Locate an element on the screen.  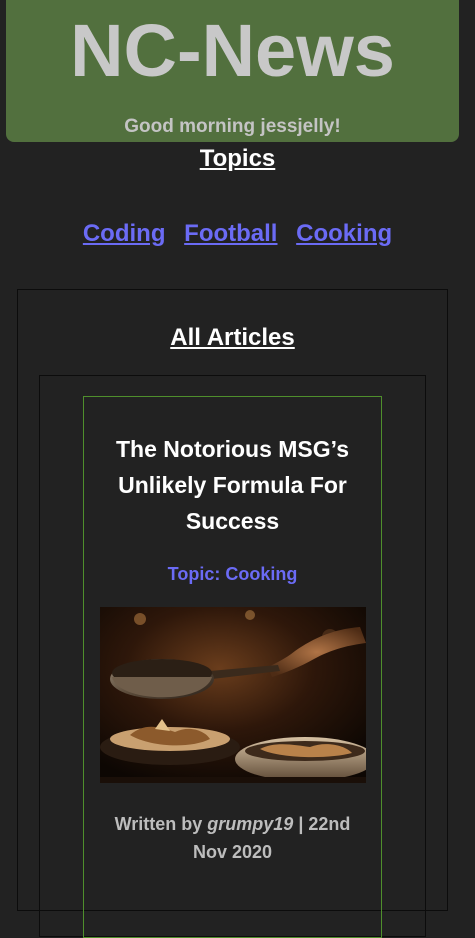
topic-link-football: Football is located at coordinates (230, 233).